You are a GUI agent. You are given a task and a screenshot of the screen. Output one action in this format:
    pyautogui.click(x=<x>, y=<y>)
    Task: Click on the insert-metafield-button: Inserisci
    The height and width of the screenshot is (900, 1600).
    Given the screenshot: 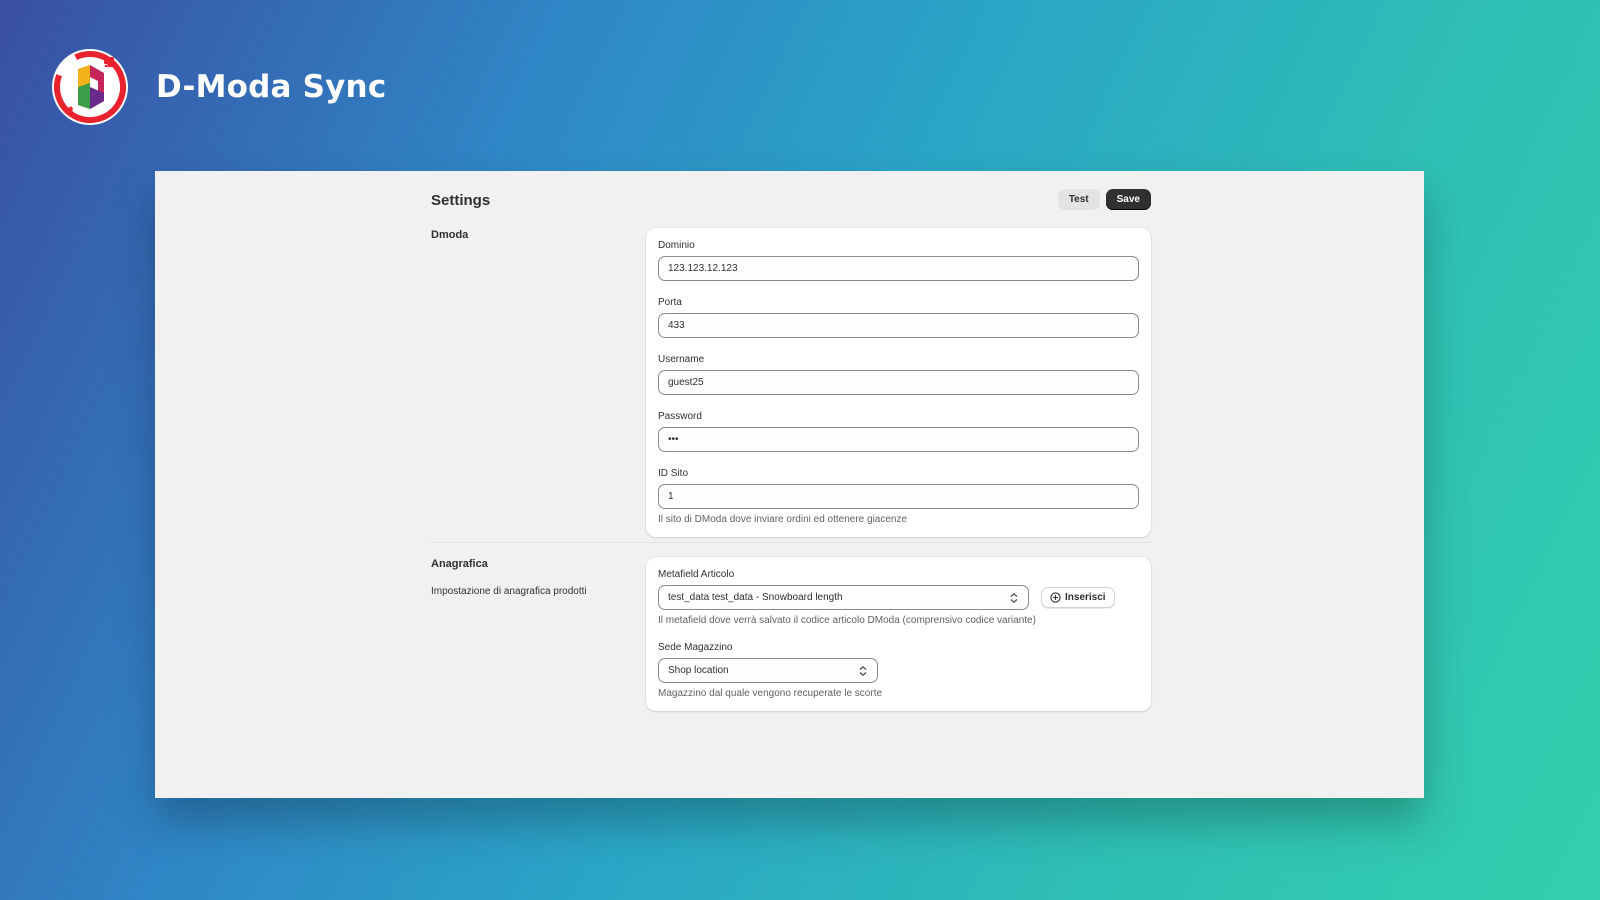 What is the action you would take?
    pyautogui.click(x=1078, y=597)
    